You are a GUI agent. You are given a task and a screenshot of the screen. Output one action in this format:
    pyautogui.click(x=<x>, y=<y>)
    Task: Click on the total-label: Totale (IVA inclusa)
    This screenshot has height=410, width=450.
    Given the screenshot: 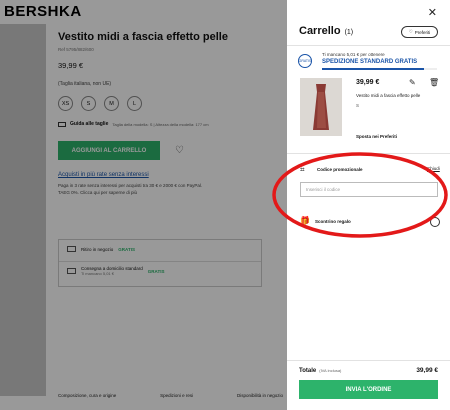 What is the action you would take?
    pyautogui.click(x=320, y=371)
    